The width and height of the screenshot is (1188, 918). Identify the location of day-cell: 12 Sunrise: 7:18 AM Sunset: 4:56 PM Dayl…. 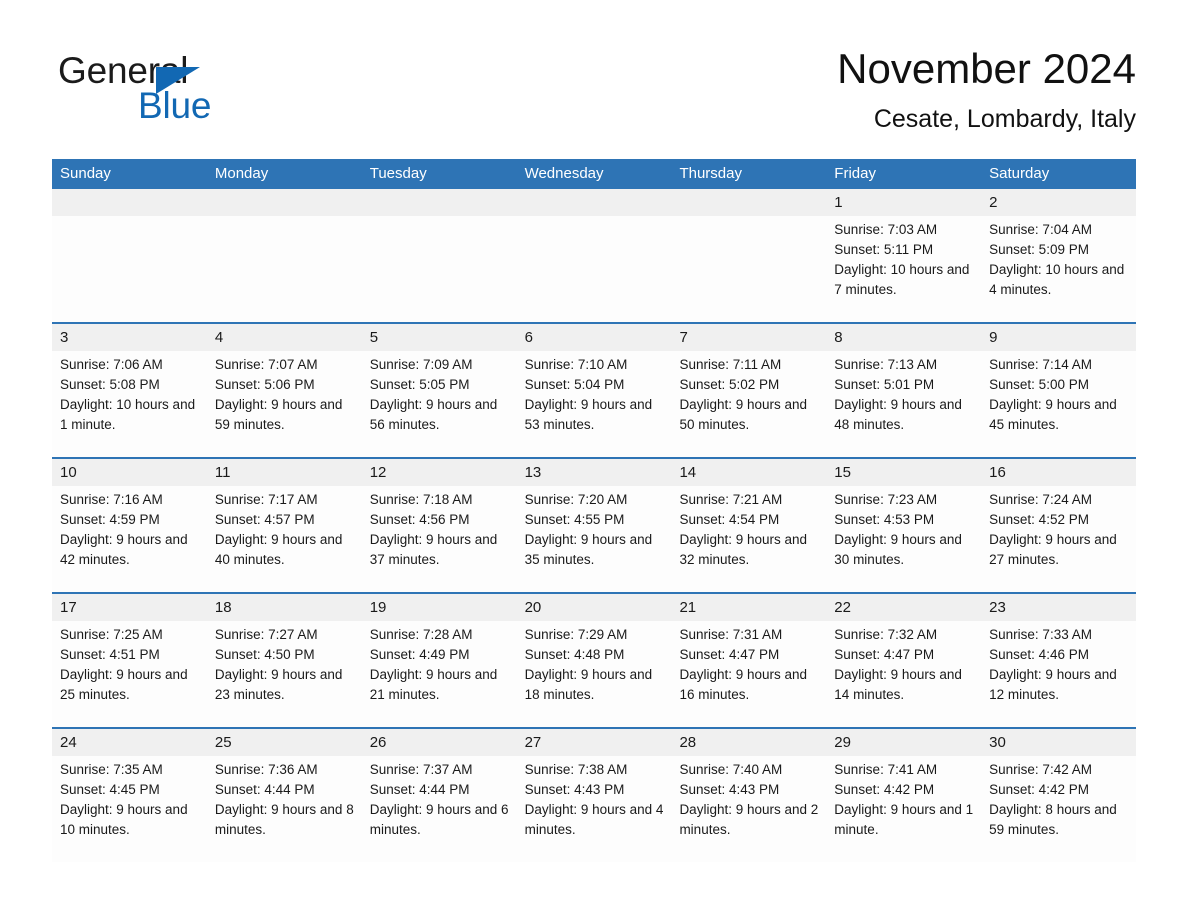
(439, 525).